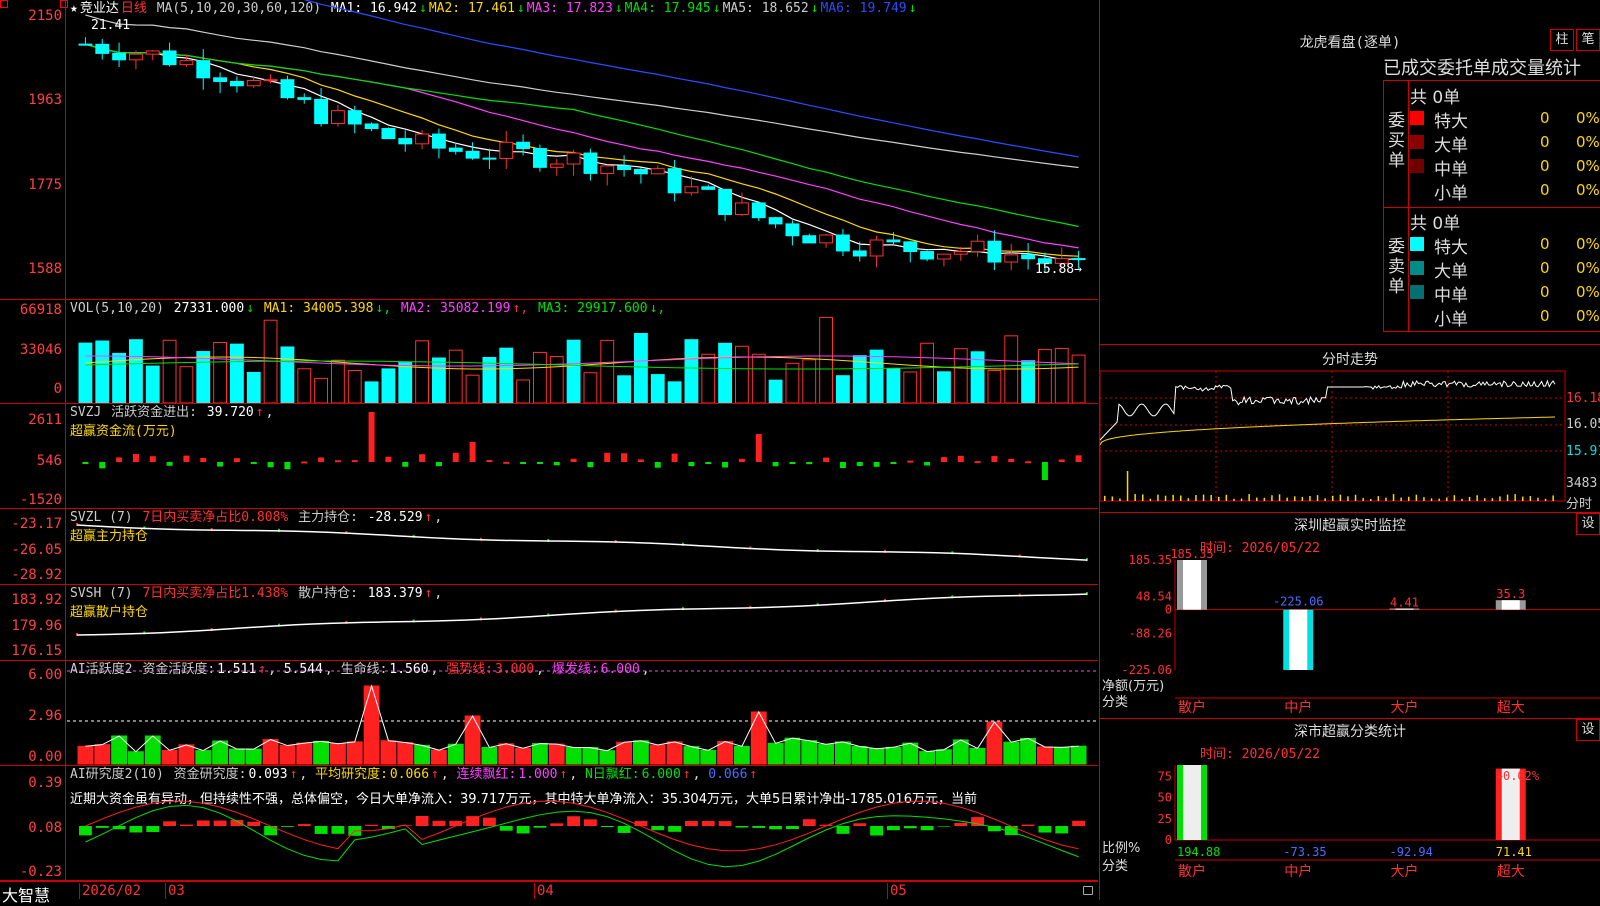 The height and width of the screenshot is (906, 1600). What do you see at coordinates (1192, 585) in the screenshot?
I see `monitor-bar-highlight` at bounding box center [1192, 585].